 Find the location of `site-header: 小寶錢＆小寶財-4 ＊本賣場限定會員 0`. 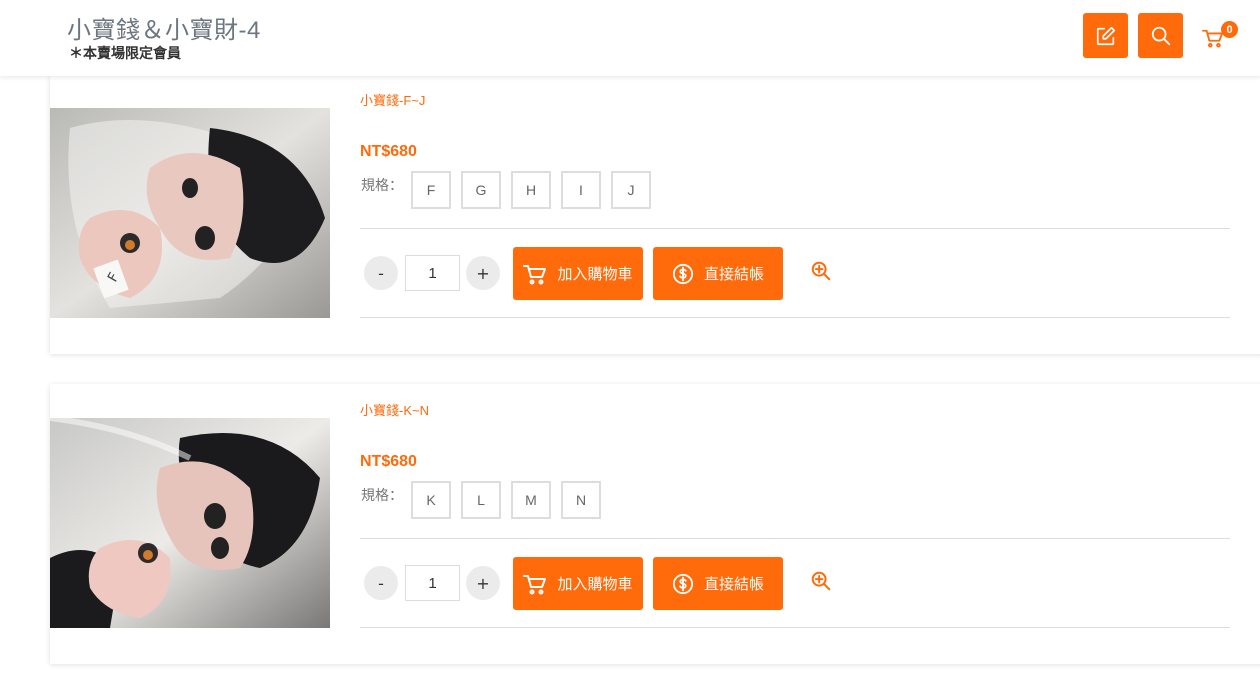

site-header: 小寶錢＆小寶財-4 ＊本賣場限定會員 0 is located at coordinates (630, 38).